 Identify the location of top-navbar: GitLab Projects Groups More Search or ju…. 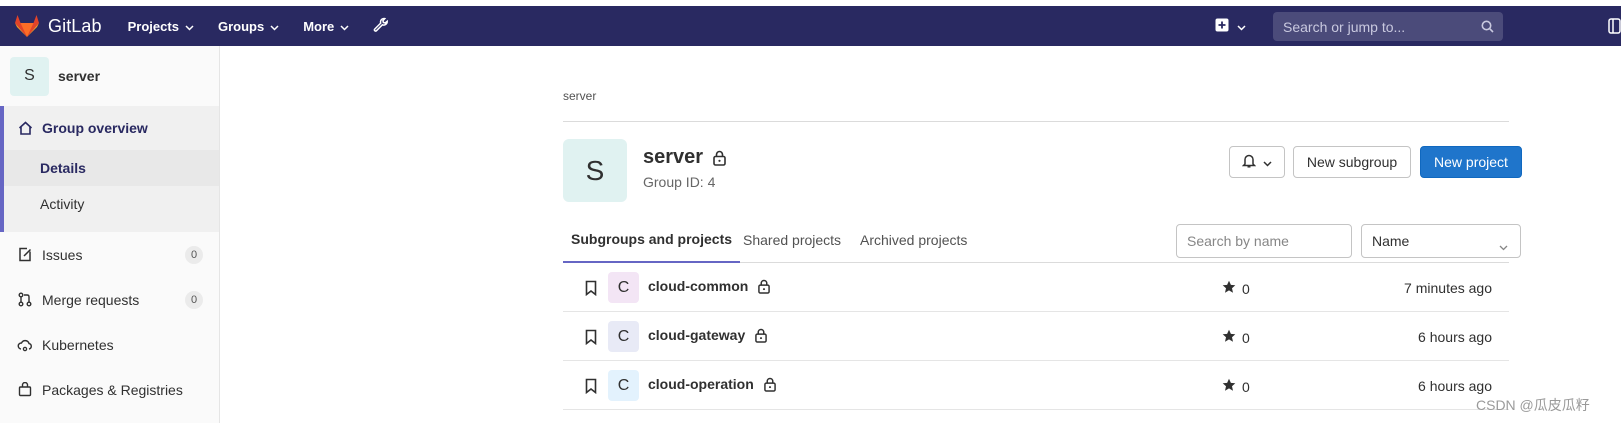
(810, 26).